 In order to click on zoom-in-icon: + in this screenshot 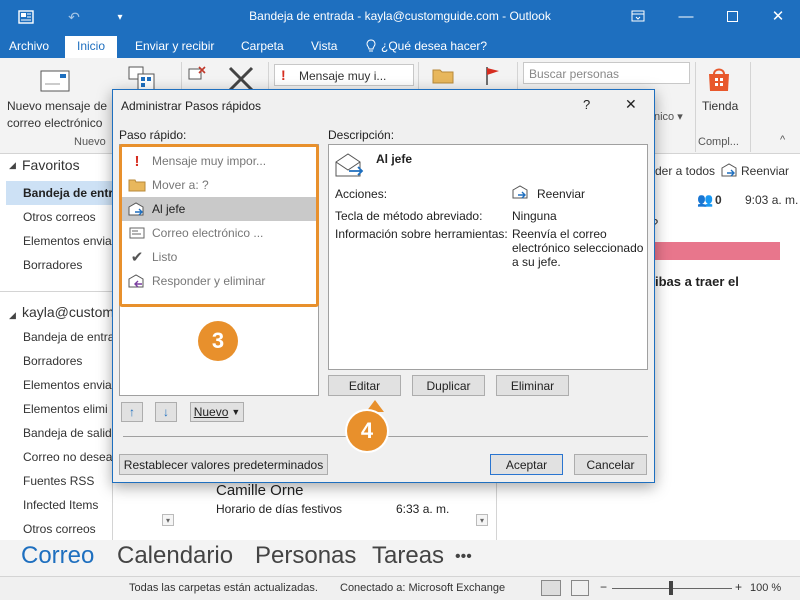, I will do `click(738, 587)`.